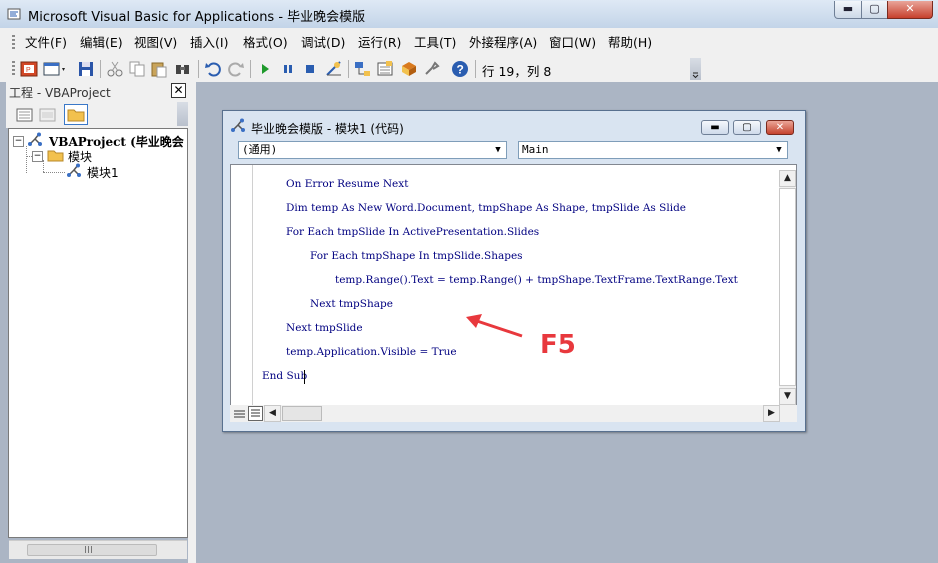 The height and width of the screenshot is (563, 938). I want to click on toolbox-icon, so click(432, 69).